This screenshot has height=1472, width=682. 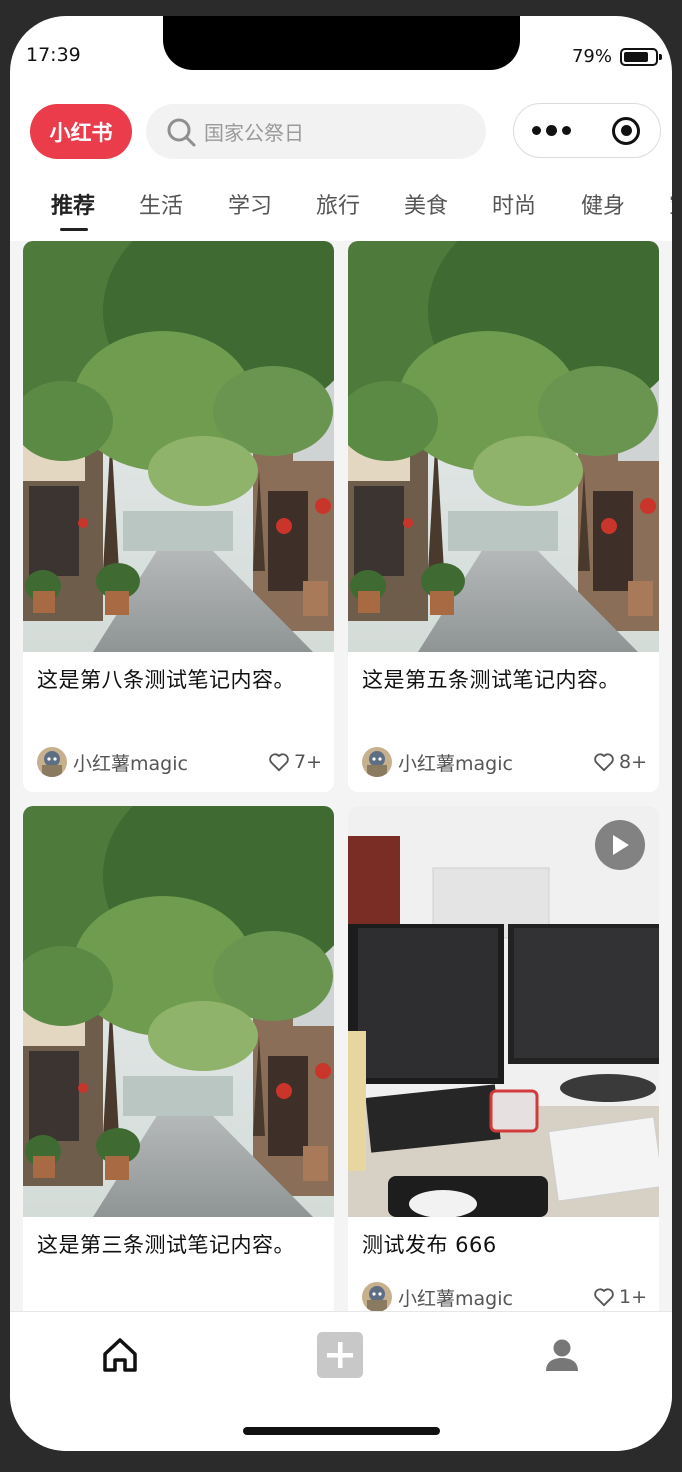 I want to click on like-button: 8+, so click(x=620, y=762).